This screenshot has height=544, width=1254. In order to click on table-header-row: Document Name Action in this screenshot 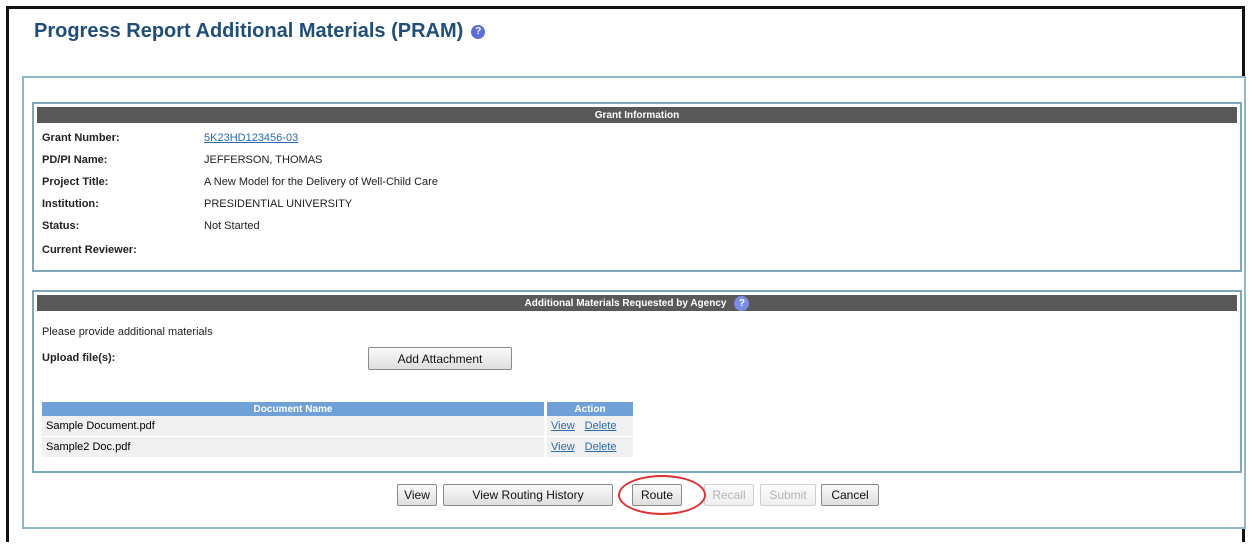, I will do `click(337, 409)`.